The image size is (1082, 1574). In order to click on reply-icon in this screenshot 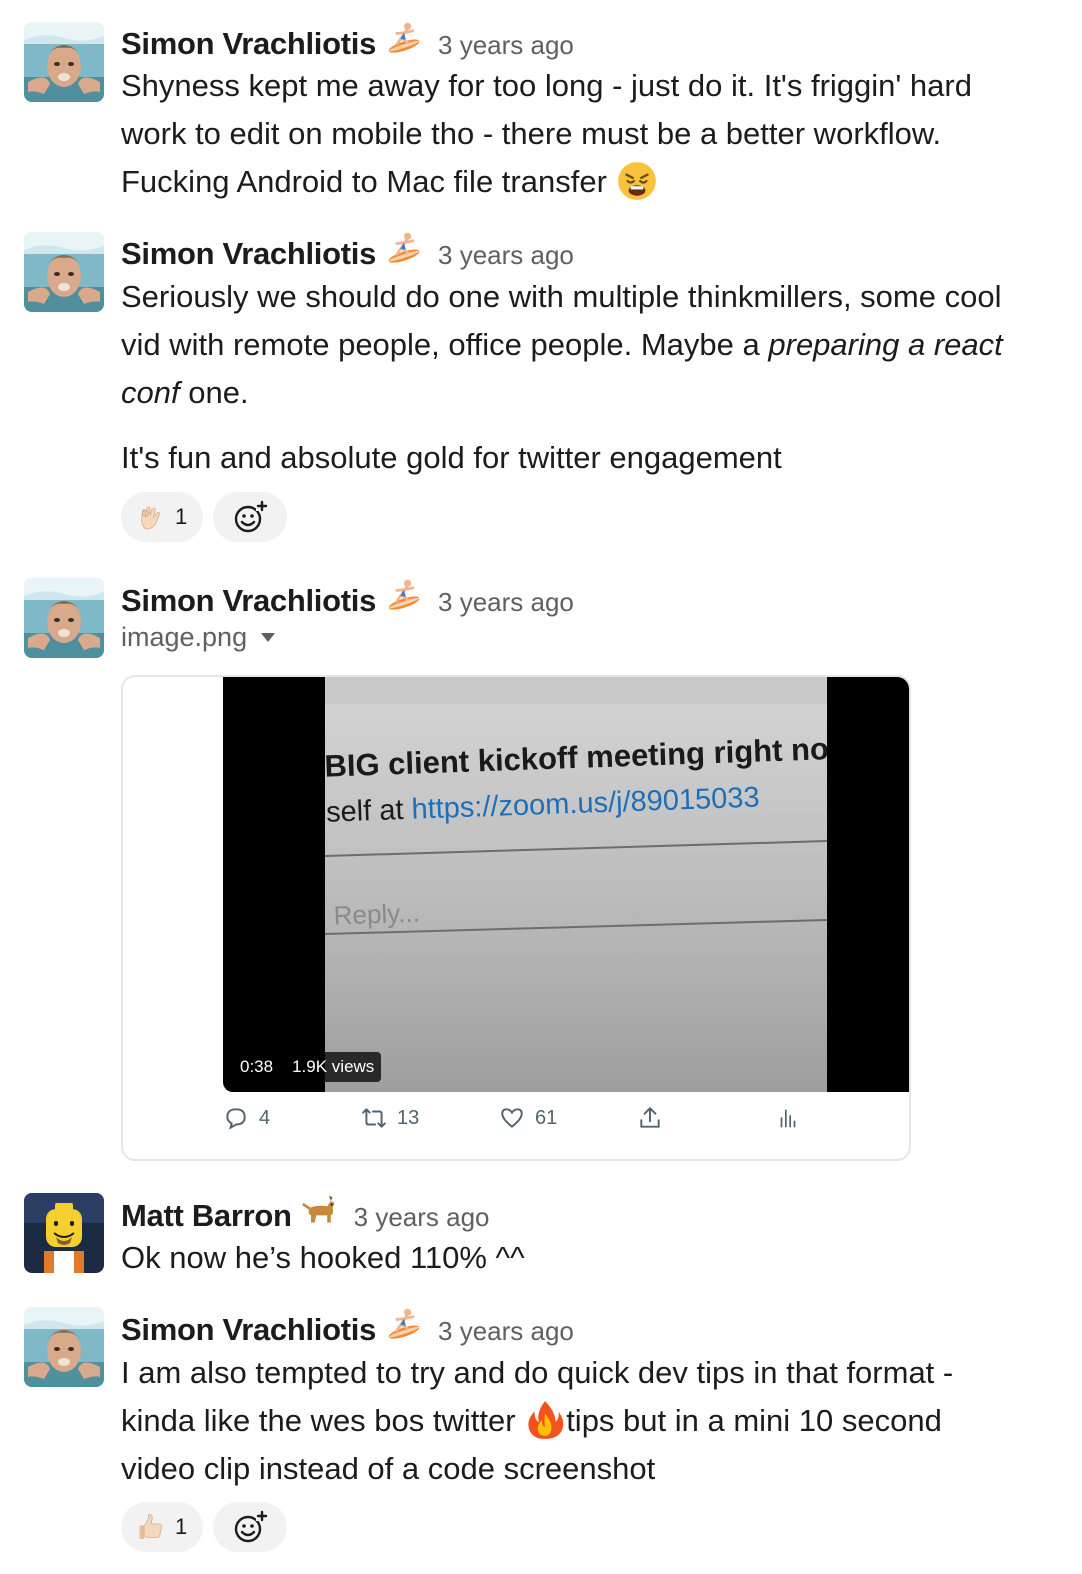, I will do `click(236, 1119)`.